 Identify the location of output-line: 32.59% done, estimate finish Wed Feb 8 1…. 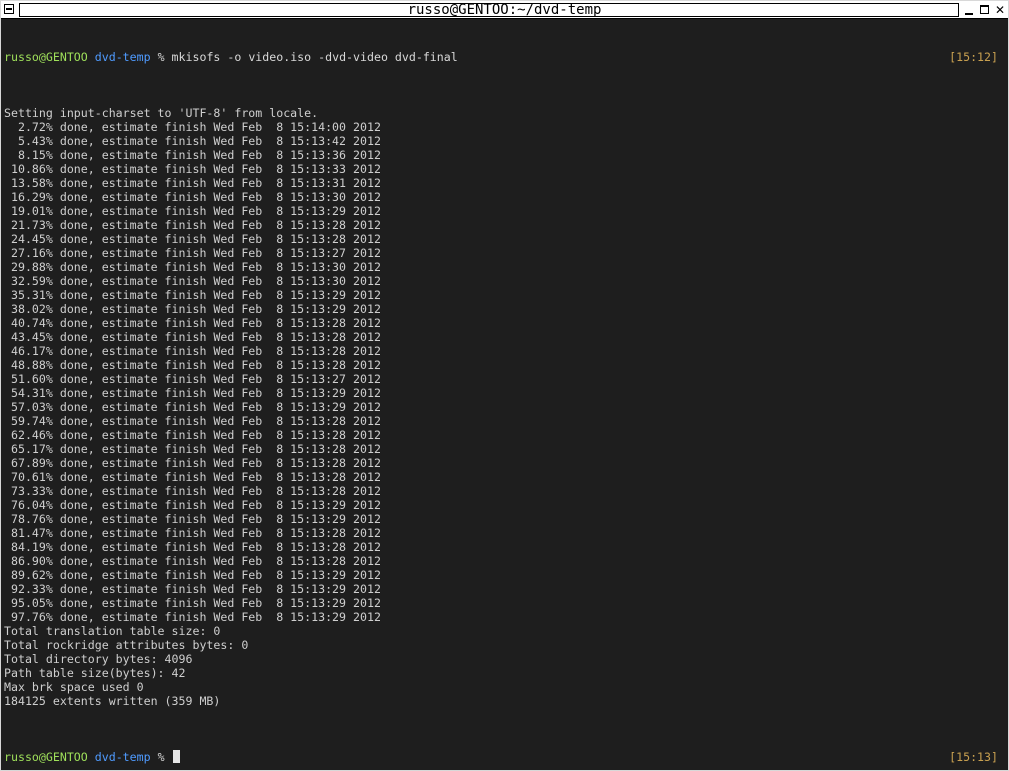
(192, 281).